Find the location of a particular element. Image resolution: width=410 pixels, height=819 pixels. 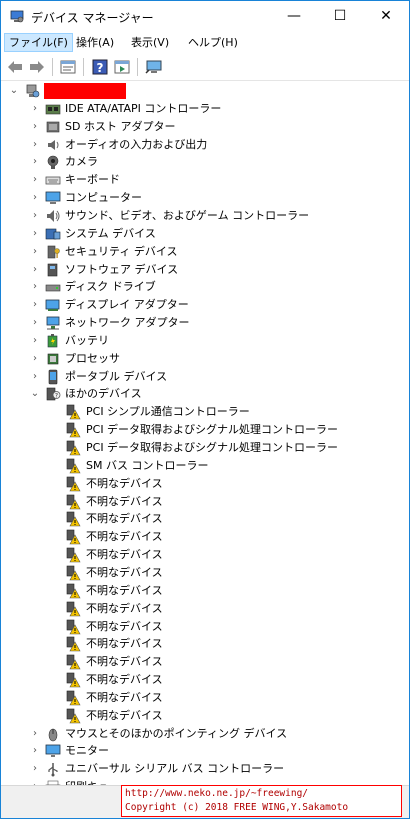

device-manager-icon is located at coordinates (17, 16).